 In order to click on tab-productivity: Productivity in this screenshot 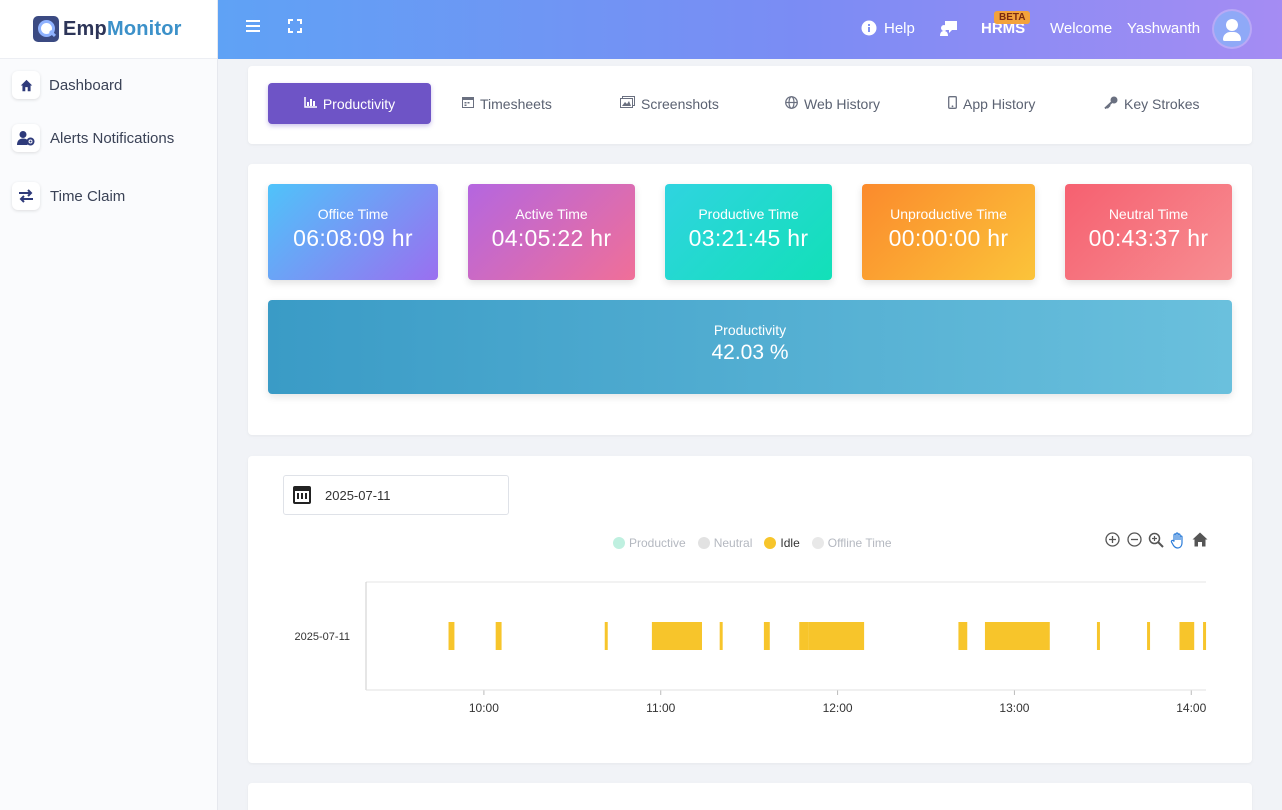, I will do `click(349, 103)`.